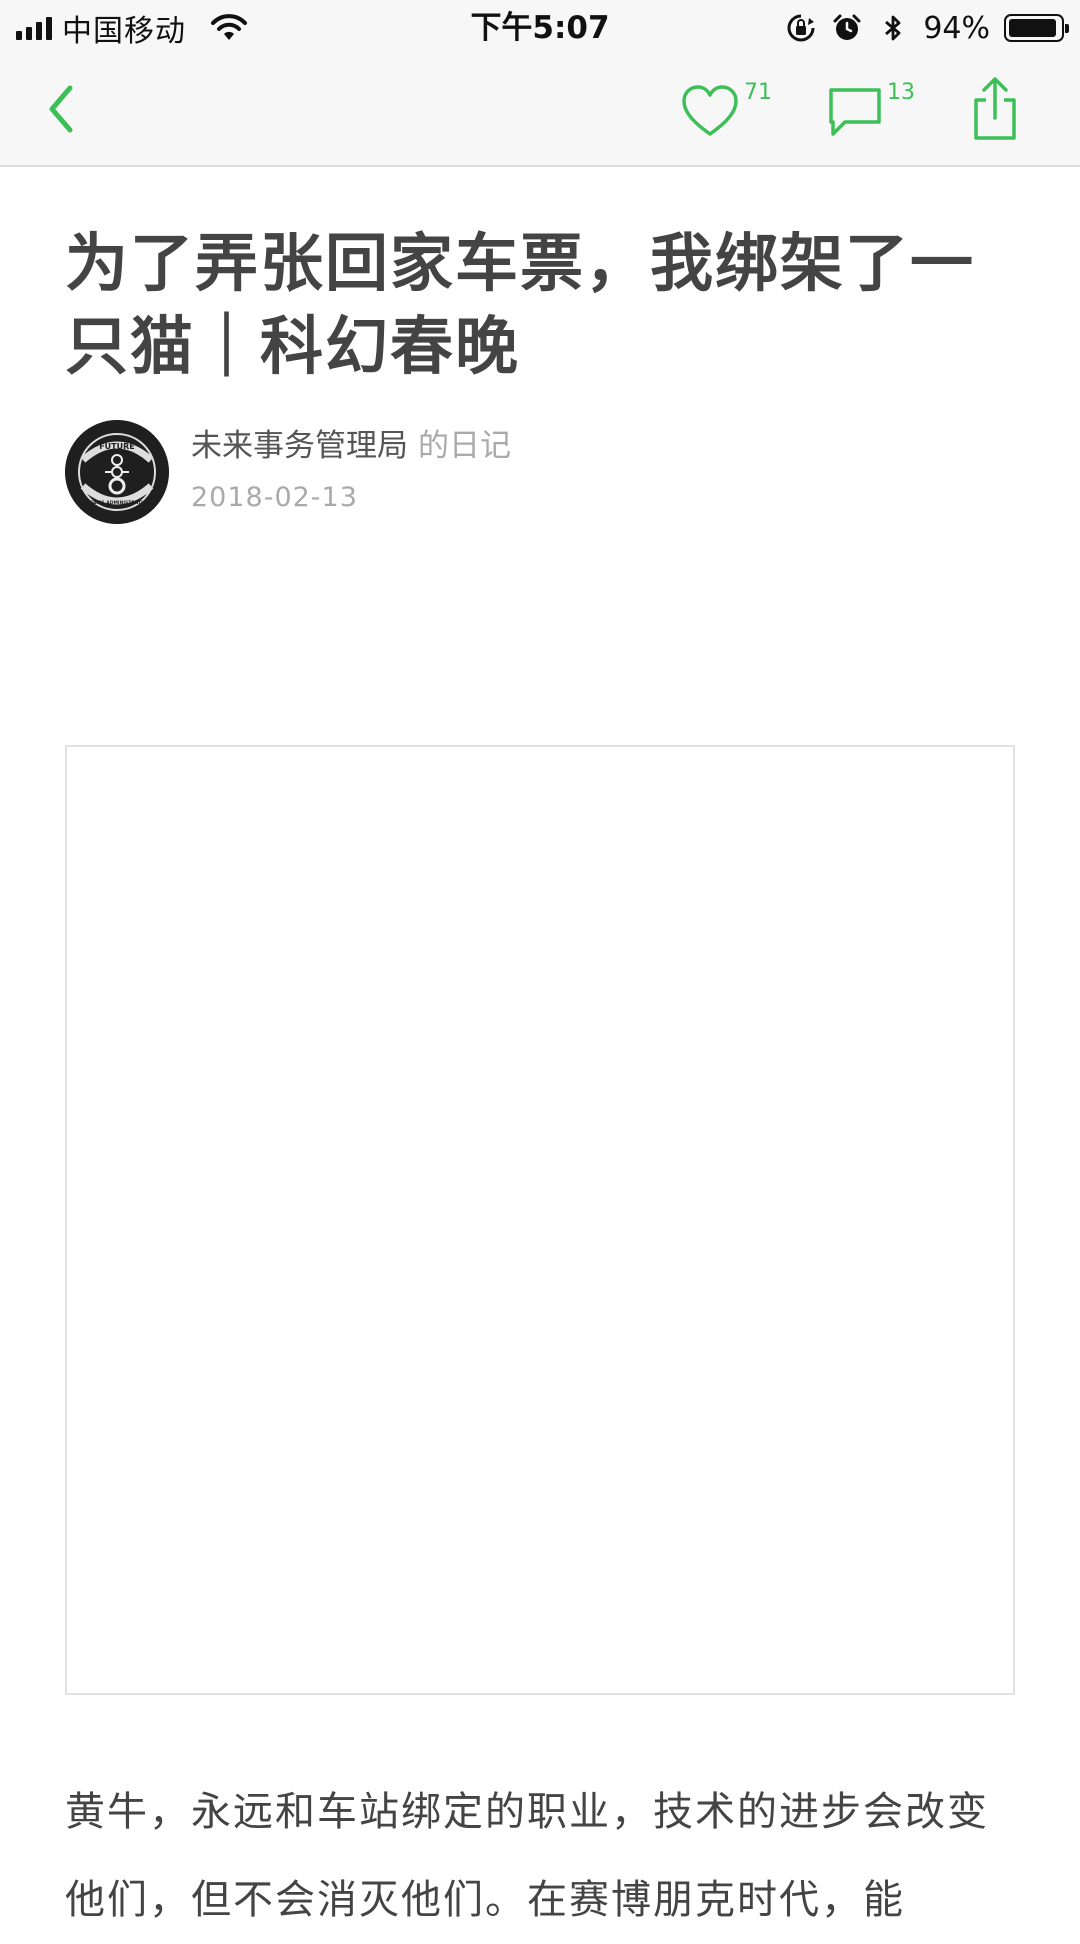  I want to click on heart-icon, so click(710, 110).